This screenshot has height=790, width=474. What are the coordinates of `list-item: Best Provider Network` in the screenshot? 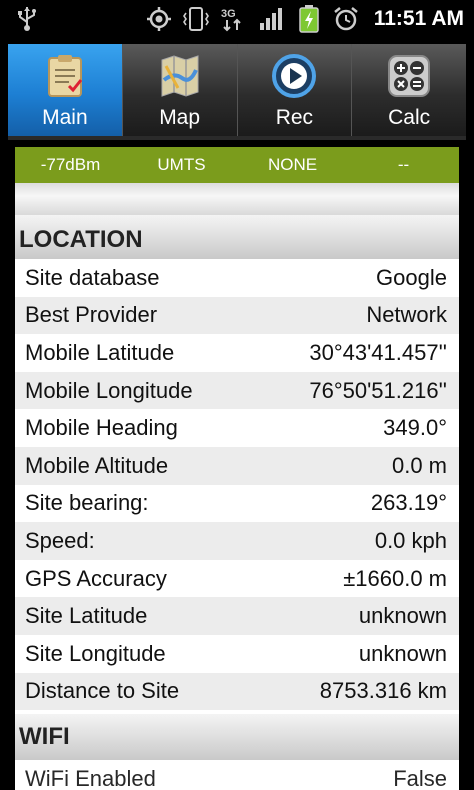 It's located at (237, 315).